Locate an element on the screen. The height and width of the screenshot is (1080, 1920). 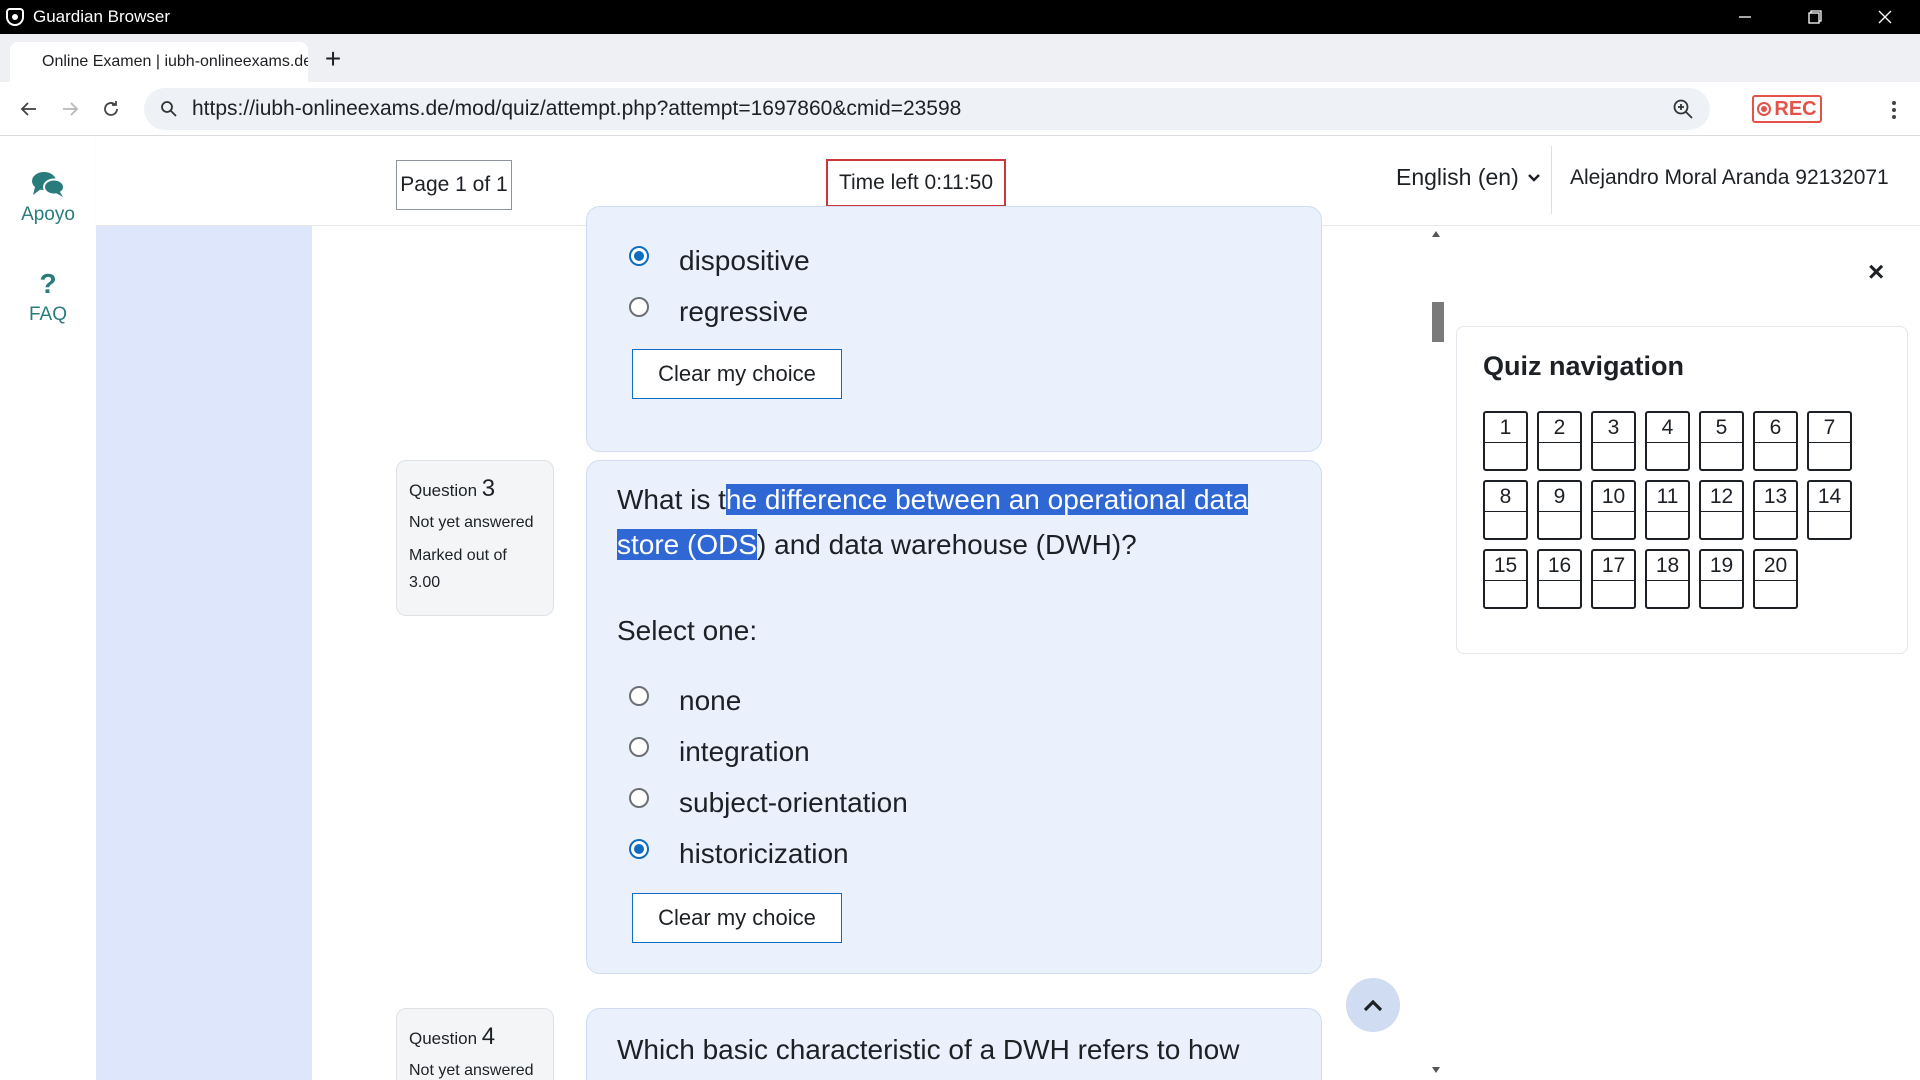
radio-regressive is located at coordinates (639, 307).